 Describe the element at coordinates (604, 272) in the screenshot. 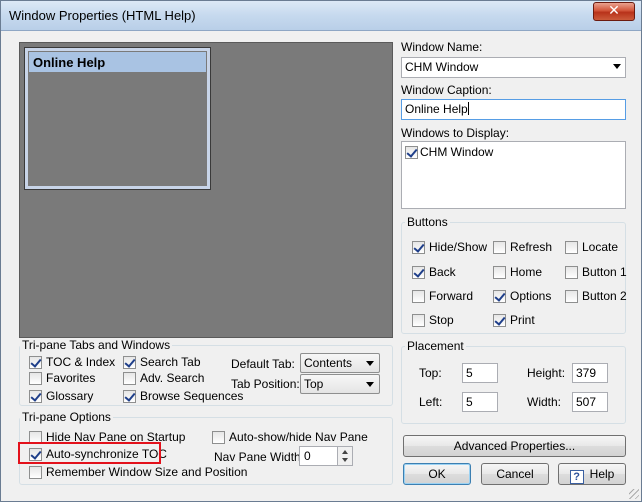

I see `checkbox-label: Button 1` at that location.